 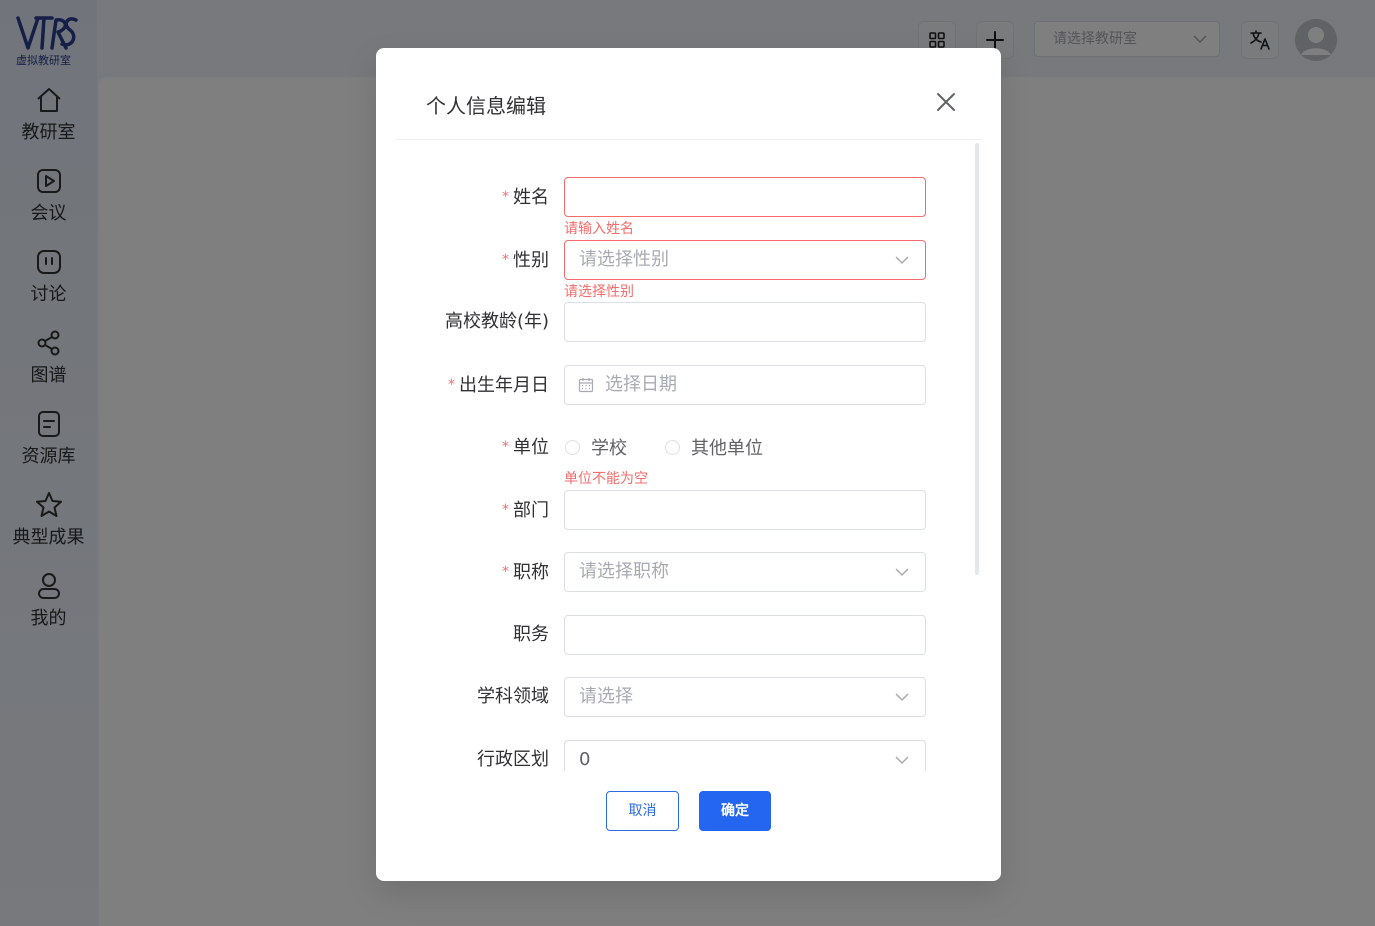 What do you see at coordinates (642, 811) in the screenshot?
I see `cancel-button: 取消` at bounding box center [642, 811].